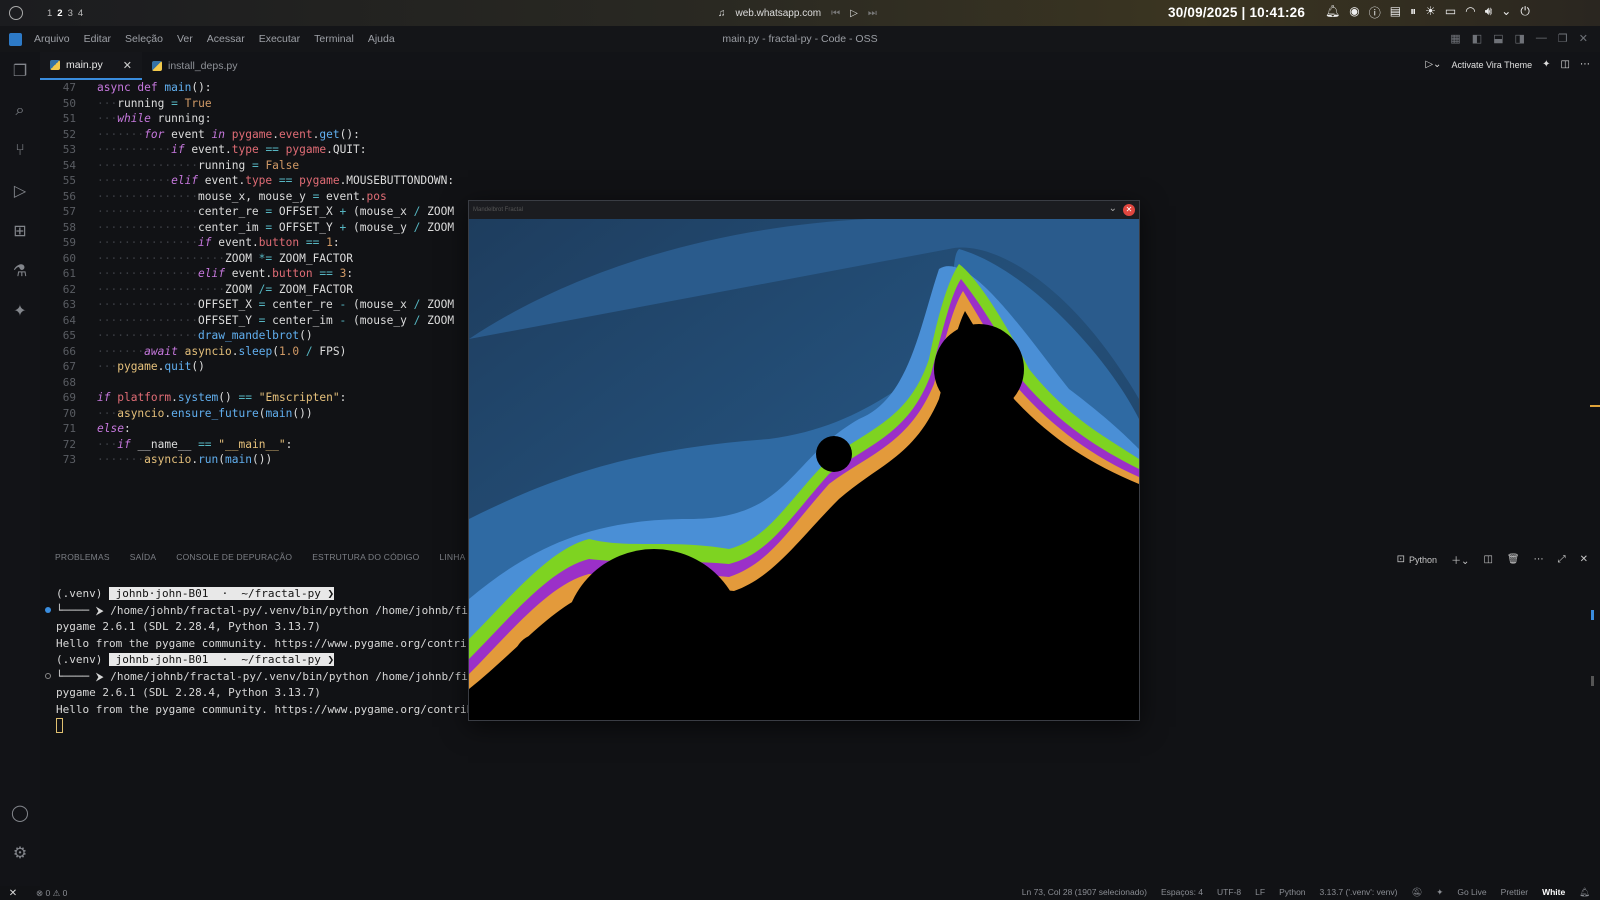 Image resolution: width=1600 pixels, height=900 pixels. What do you see at coordinates (1506, 12) in the screenshot?
I see `chevron-down-icon: ⌄` at bounding box center [1506, 12].